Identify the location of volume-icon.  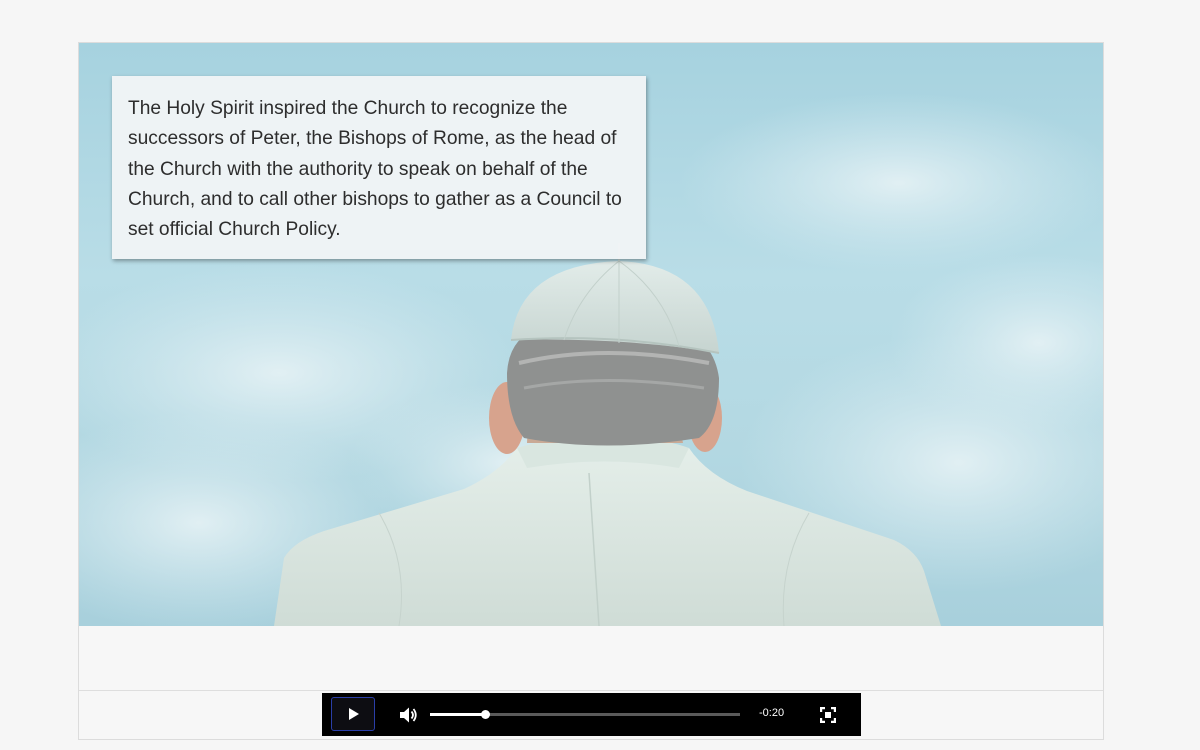
(408, 715).